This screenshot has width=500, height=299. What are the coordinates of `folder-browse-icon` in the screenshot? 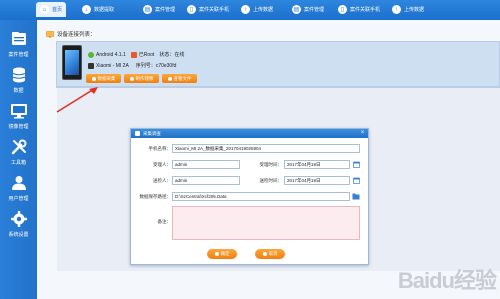 It's located at (356, 196).